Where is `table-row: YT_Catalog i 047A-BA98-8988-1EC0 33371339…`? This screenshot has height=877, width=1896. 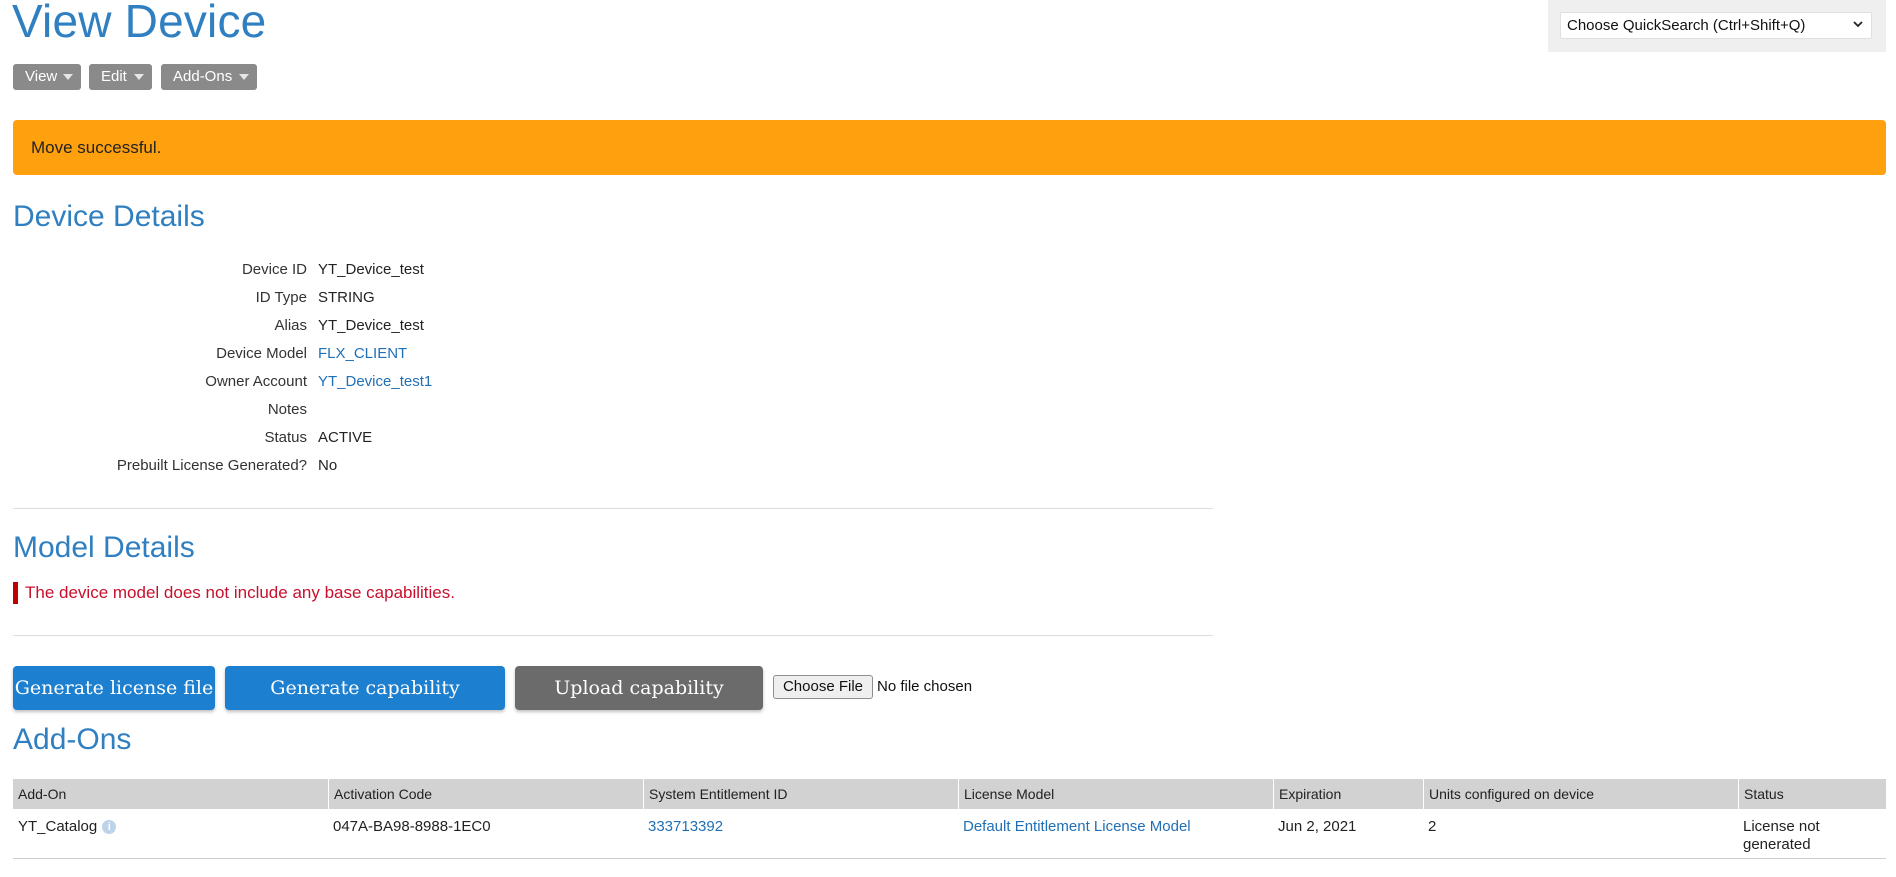
table-row: YT_Catalog i 047A-BA98-8988-1EC0 33371339… is located at coordinates (949, 834).